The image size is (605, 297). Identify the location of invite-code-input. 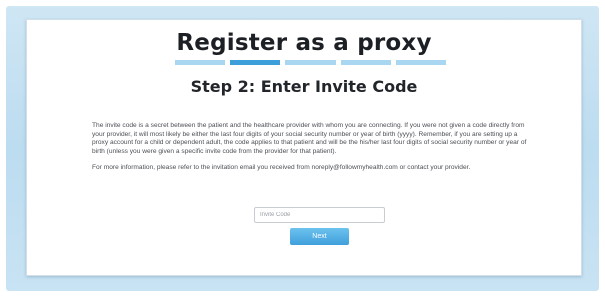
(319, 215).